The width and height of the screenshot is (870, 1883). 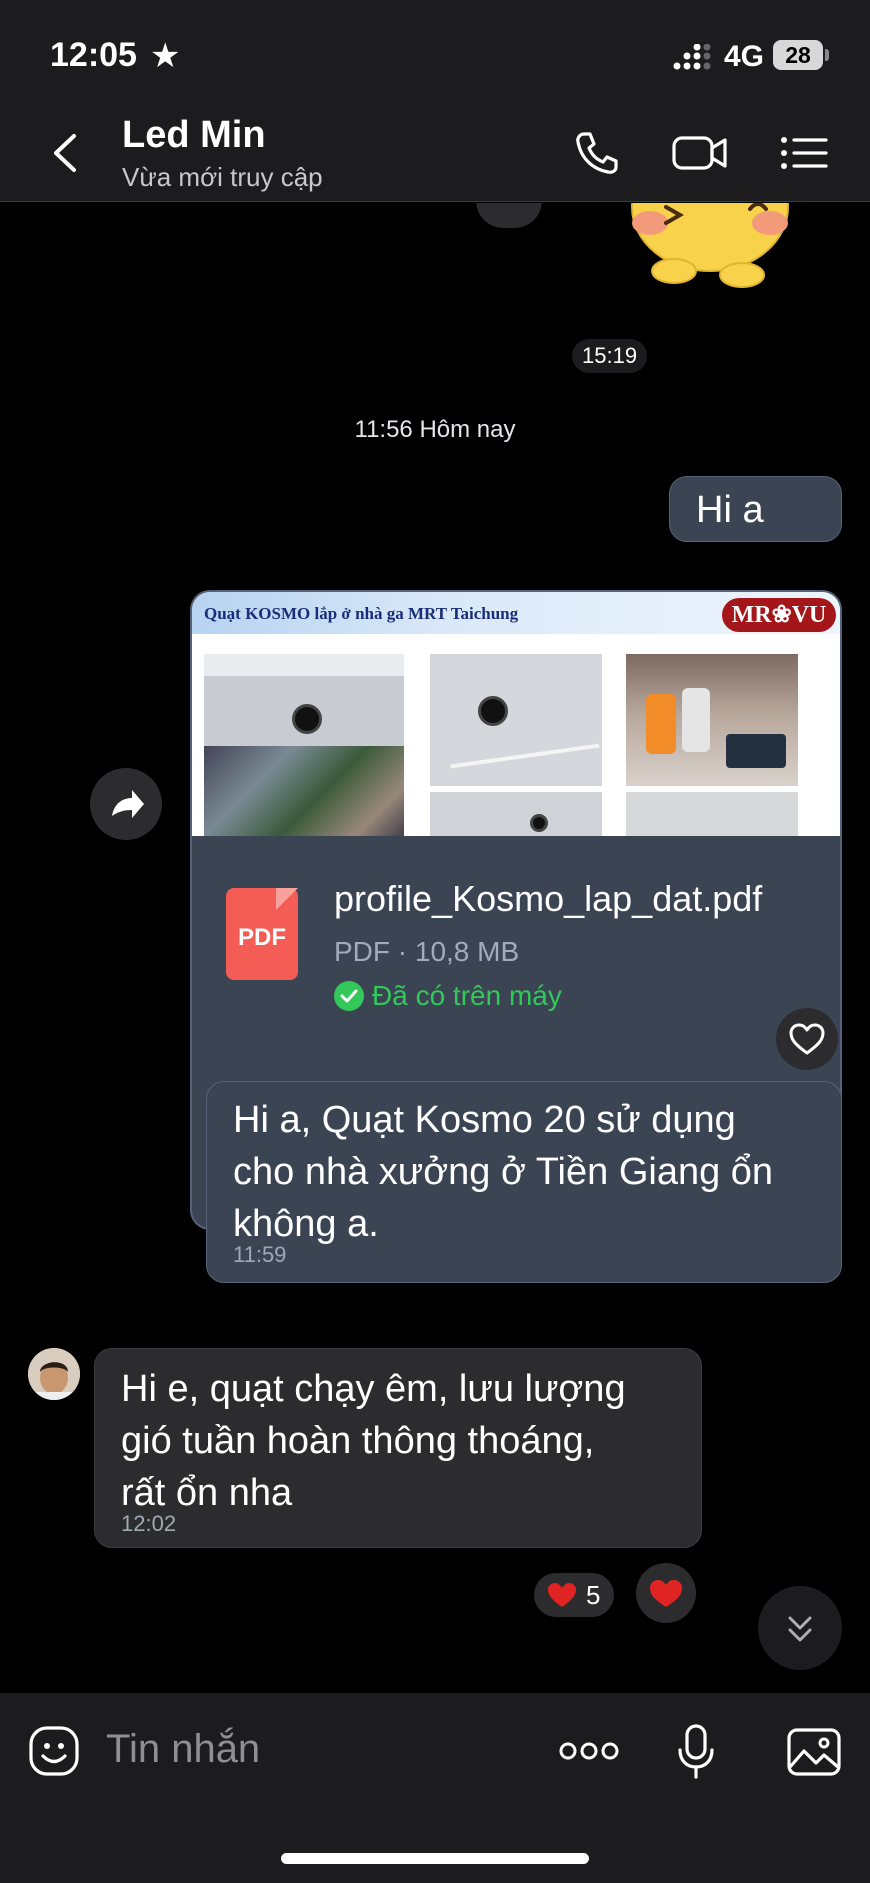 I want to click on contact-presence: Vừa mới truy cập, so click(x=222, y=177).